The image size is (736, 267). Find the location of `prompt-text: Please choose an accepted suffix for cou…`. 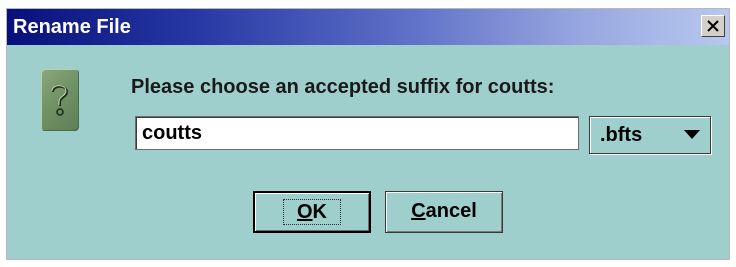

prompt-text: Please choose an accepted suffix for cou… is located at coordinates (343, 87).